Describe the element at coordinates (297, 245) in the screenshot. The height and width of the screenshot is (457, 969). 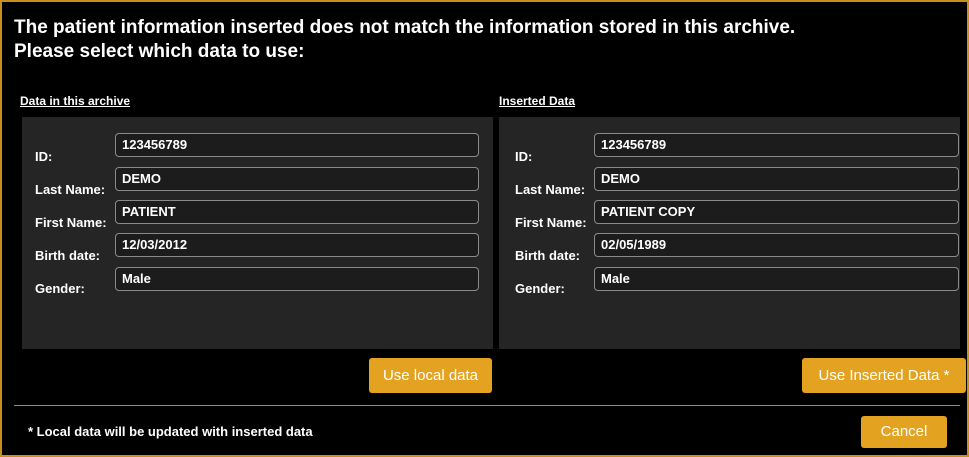
I see `local-birthdate-field: 12/03/2012` at that location.